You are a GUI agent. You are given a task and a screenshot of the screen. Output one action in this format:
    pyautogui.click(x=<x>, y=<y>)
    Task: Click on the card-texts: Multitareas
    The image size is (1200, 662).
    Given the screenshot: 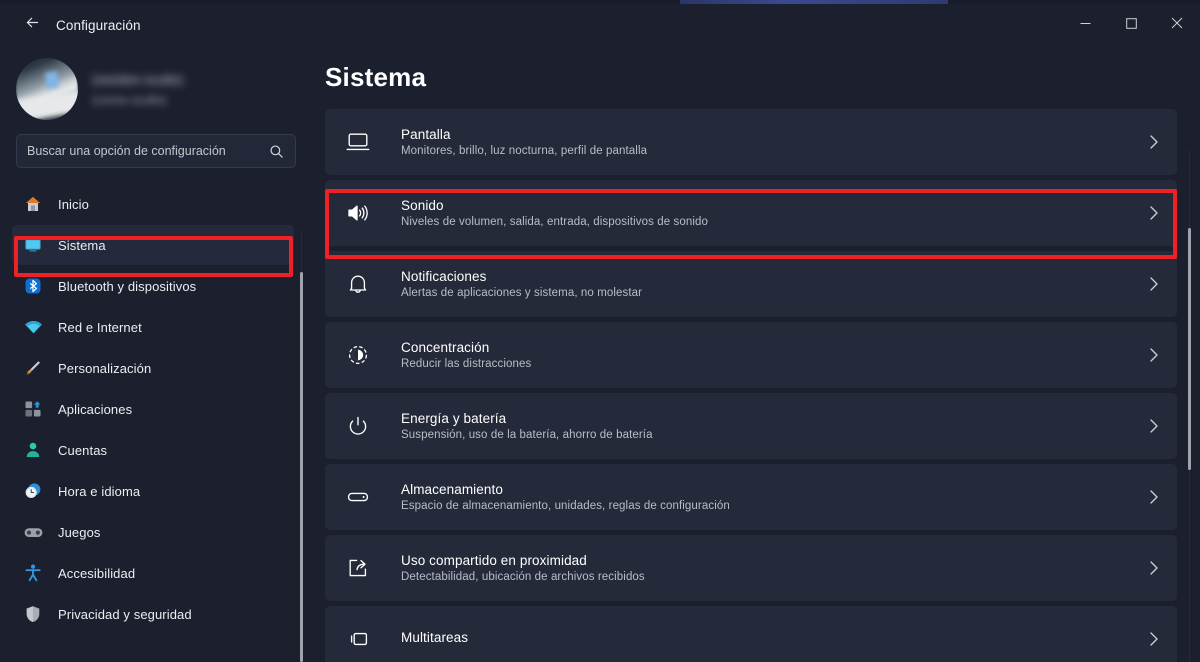 What is the action you would take?
    pyautogui.click(x=771, y=639)
    